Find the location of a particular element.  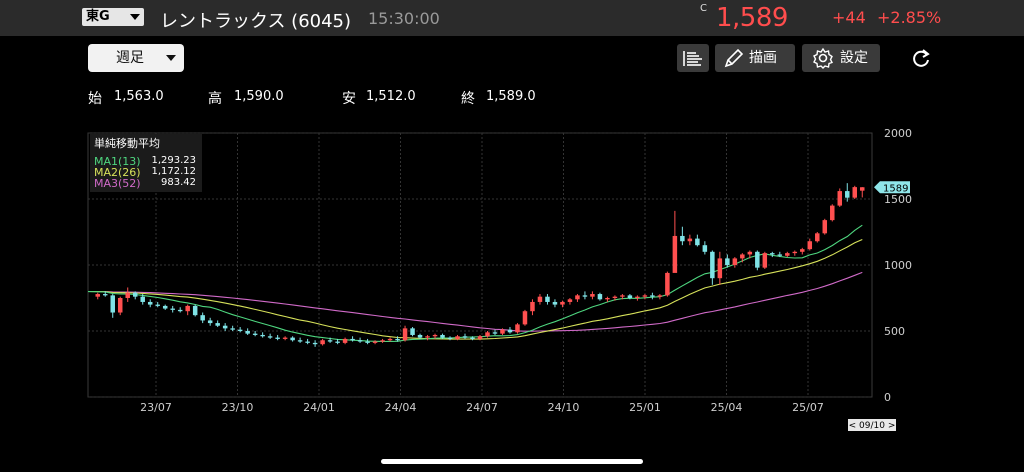

period-dropdown: 週足 is located at coordinates (136, 58).